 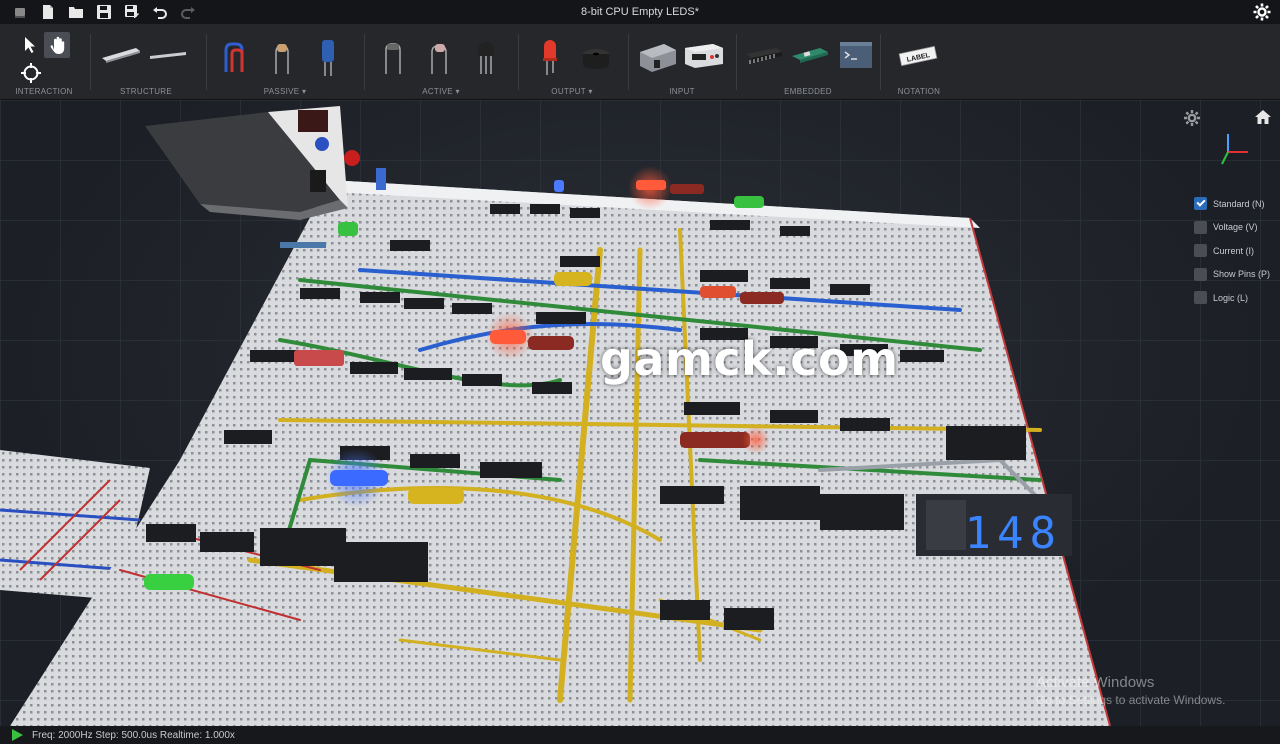 What do you see at coordinates (120, 56) in the screenshot?
I see `breadboard-icon` at bounding box center [120, 56].